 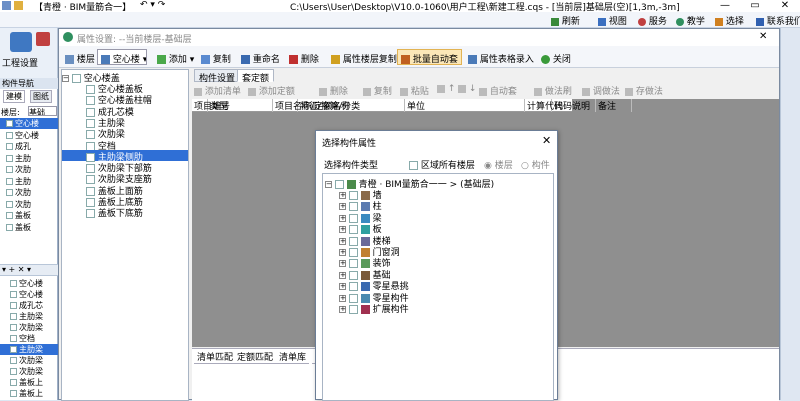 I want to click on match-tab: 清单匹配, so click(x=215, y=357).